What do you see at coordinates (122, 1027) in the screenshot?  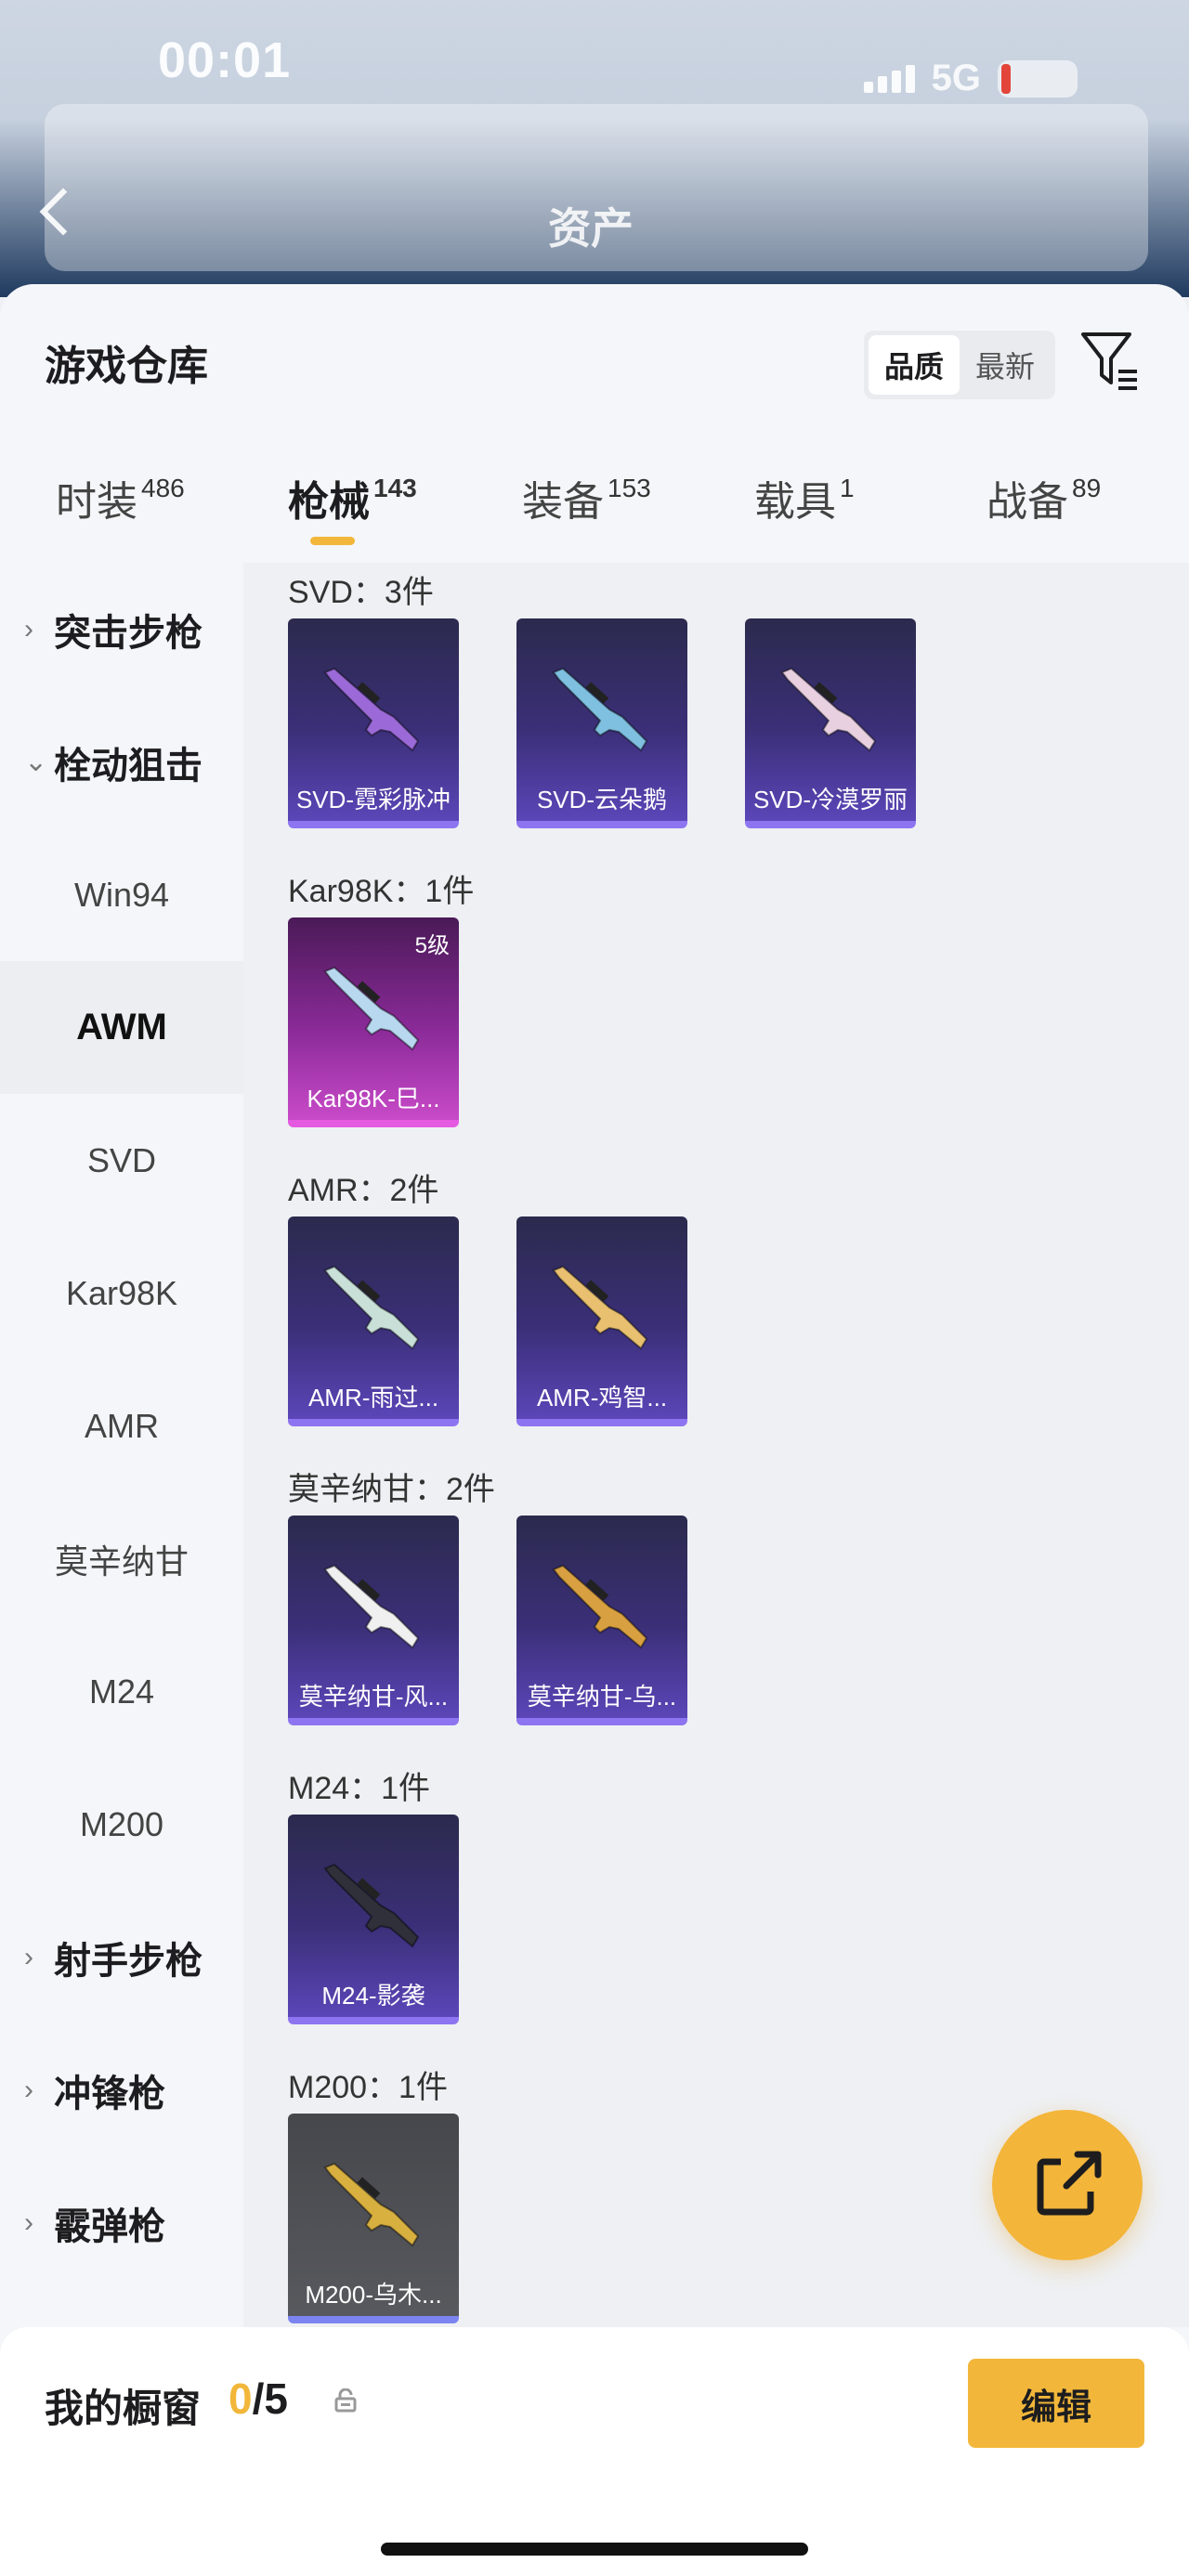 I see `sidebar-item: AWM` at bounding box center [122, 1027].